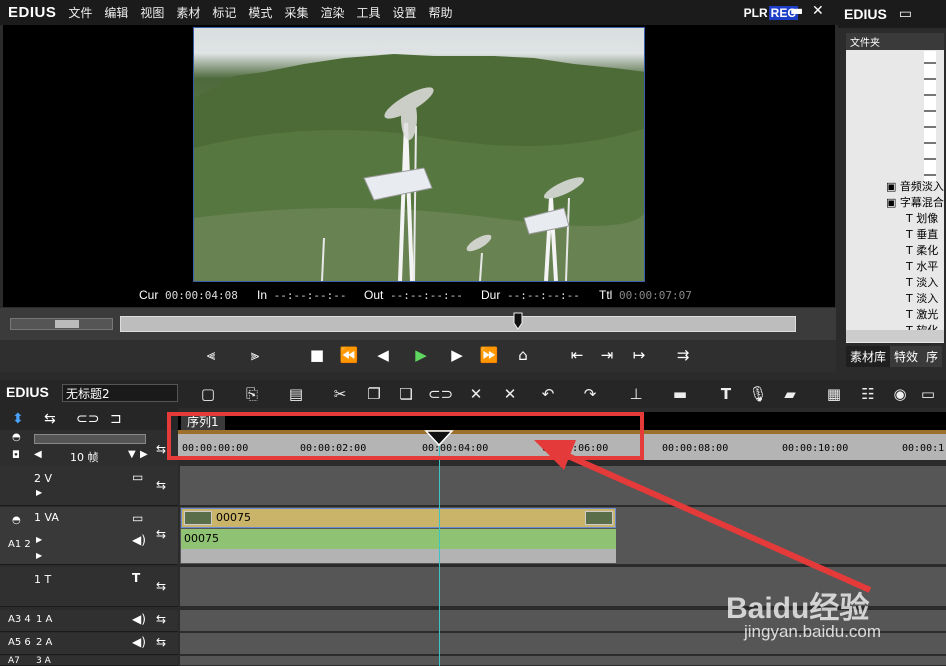 This screenshot has width=946, height=666. Describe the element at coordinates (255, 355) in the screenshot. I see `set-out-icon: ⫸` at that location.